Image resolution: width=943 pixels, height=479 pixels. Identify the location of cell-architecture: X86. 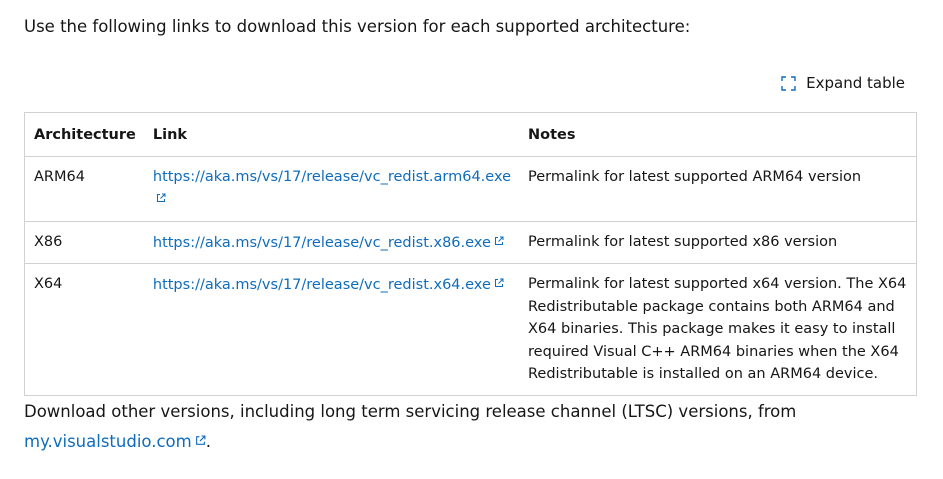
(84, 242).